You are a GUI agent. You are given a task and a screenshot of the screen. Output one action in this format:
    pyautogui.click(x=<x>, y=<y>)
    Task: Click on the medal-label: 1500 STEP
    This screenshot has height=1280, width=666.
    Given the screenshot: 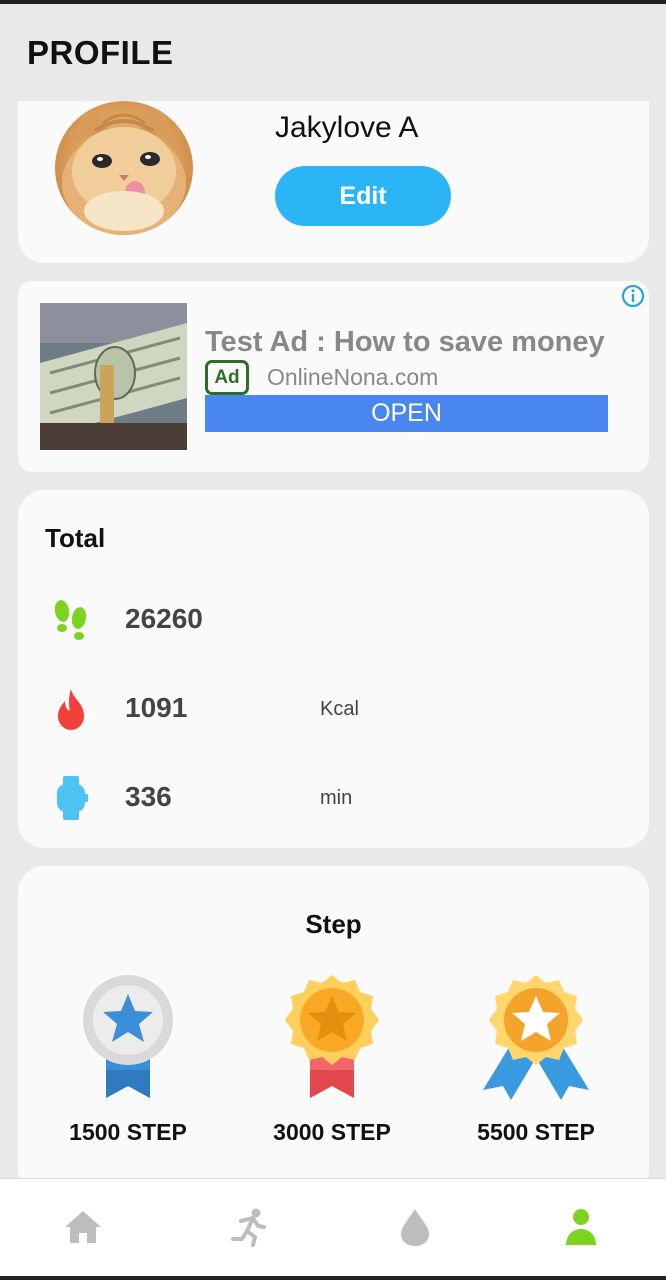 What is the action you would take?
    pyautogui.click(x=128, y=1132)
    